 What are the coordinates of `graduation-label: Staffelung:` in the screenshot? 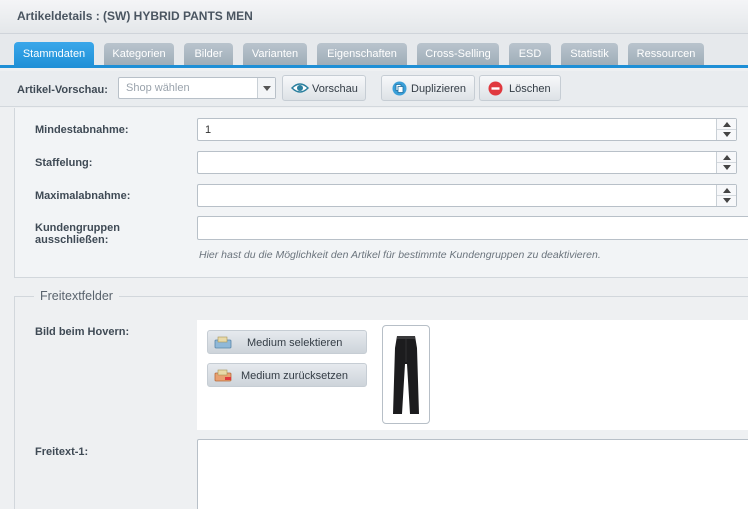 It's located at (64, 163).